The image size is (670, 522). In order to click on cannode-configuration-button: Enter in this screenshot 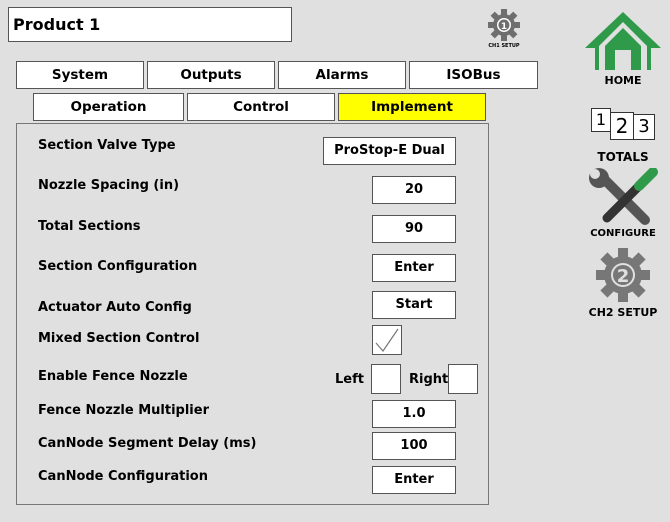, I will do `click(414, 480)`.